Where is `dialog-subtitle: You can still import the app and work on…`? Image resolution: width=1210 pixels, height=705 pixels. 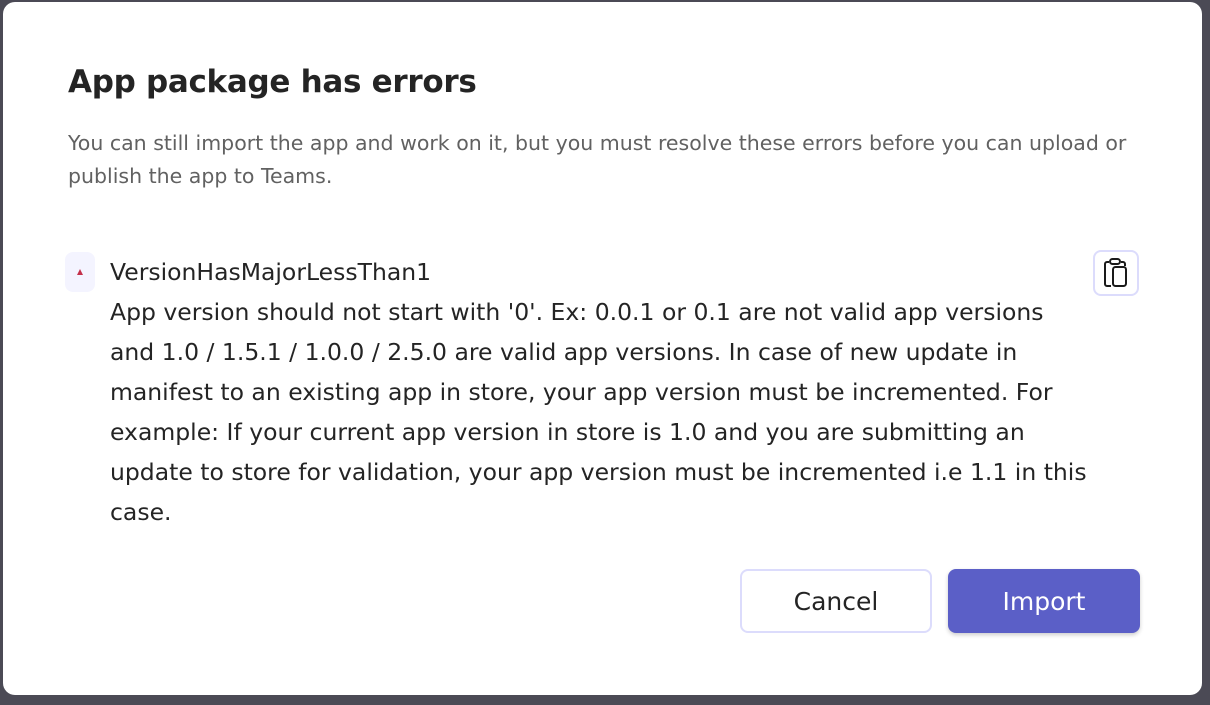 dialog-subtitle: You can still import the app and work on… is located at coordinates (597, 159).